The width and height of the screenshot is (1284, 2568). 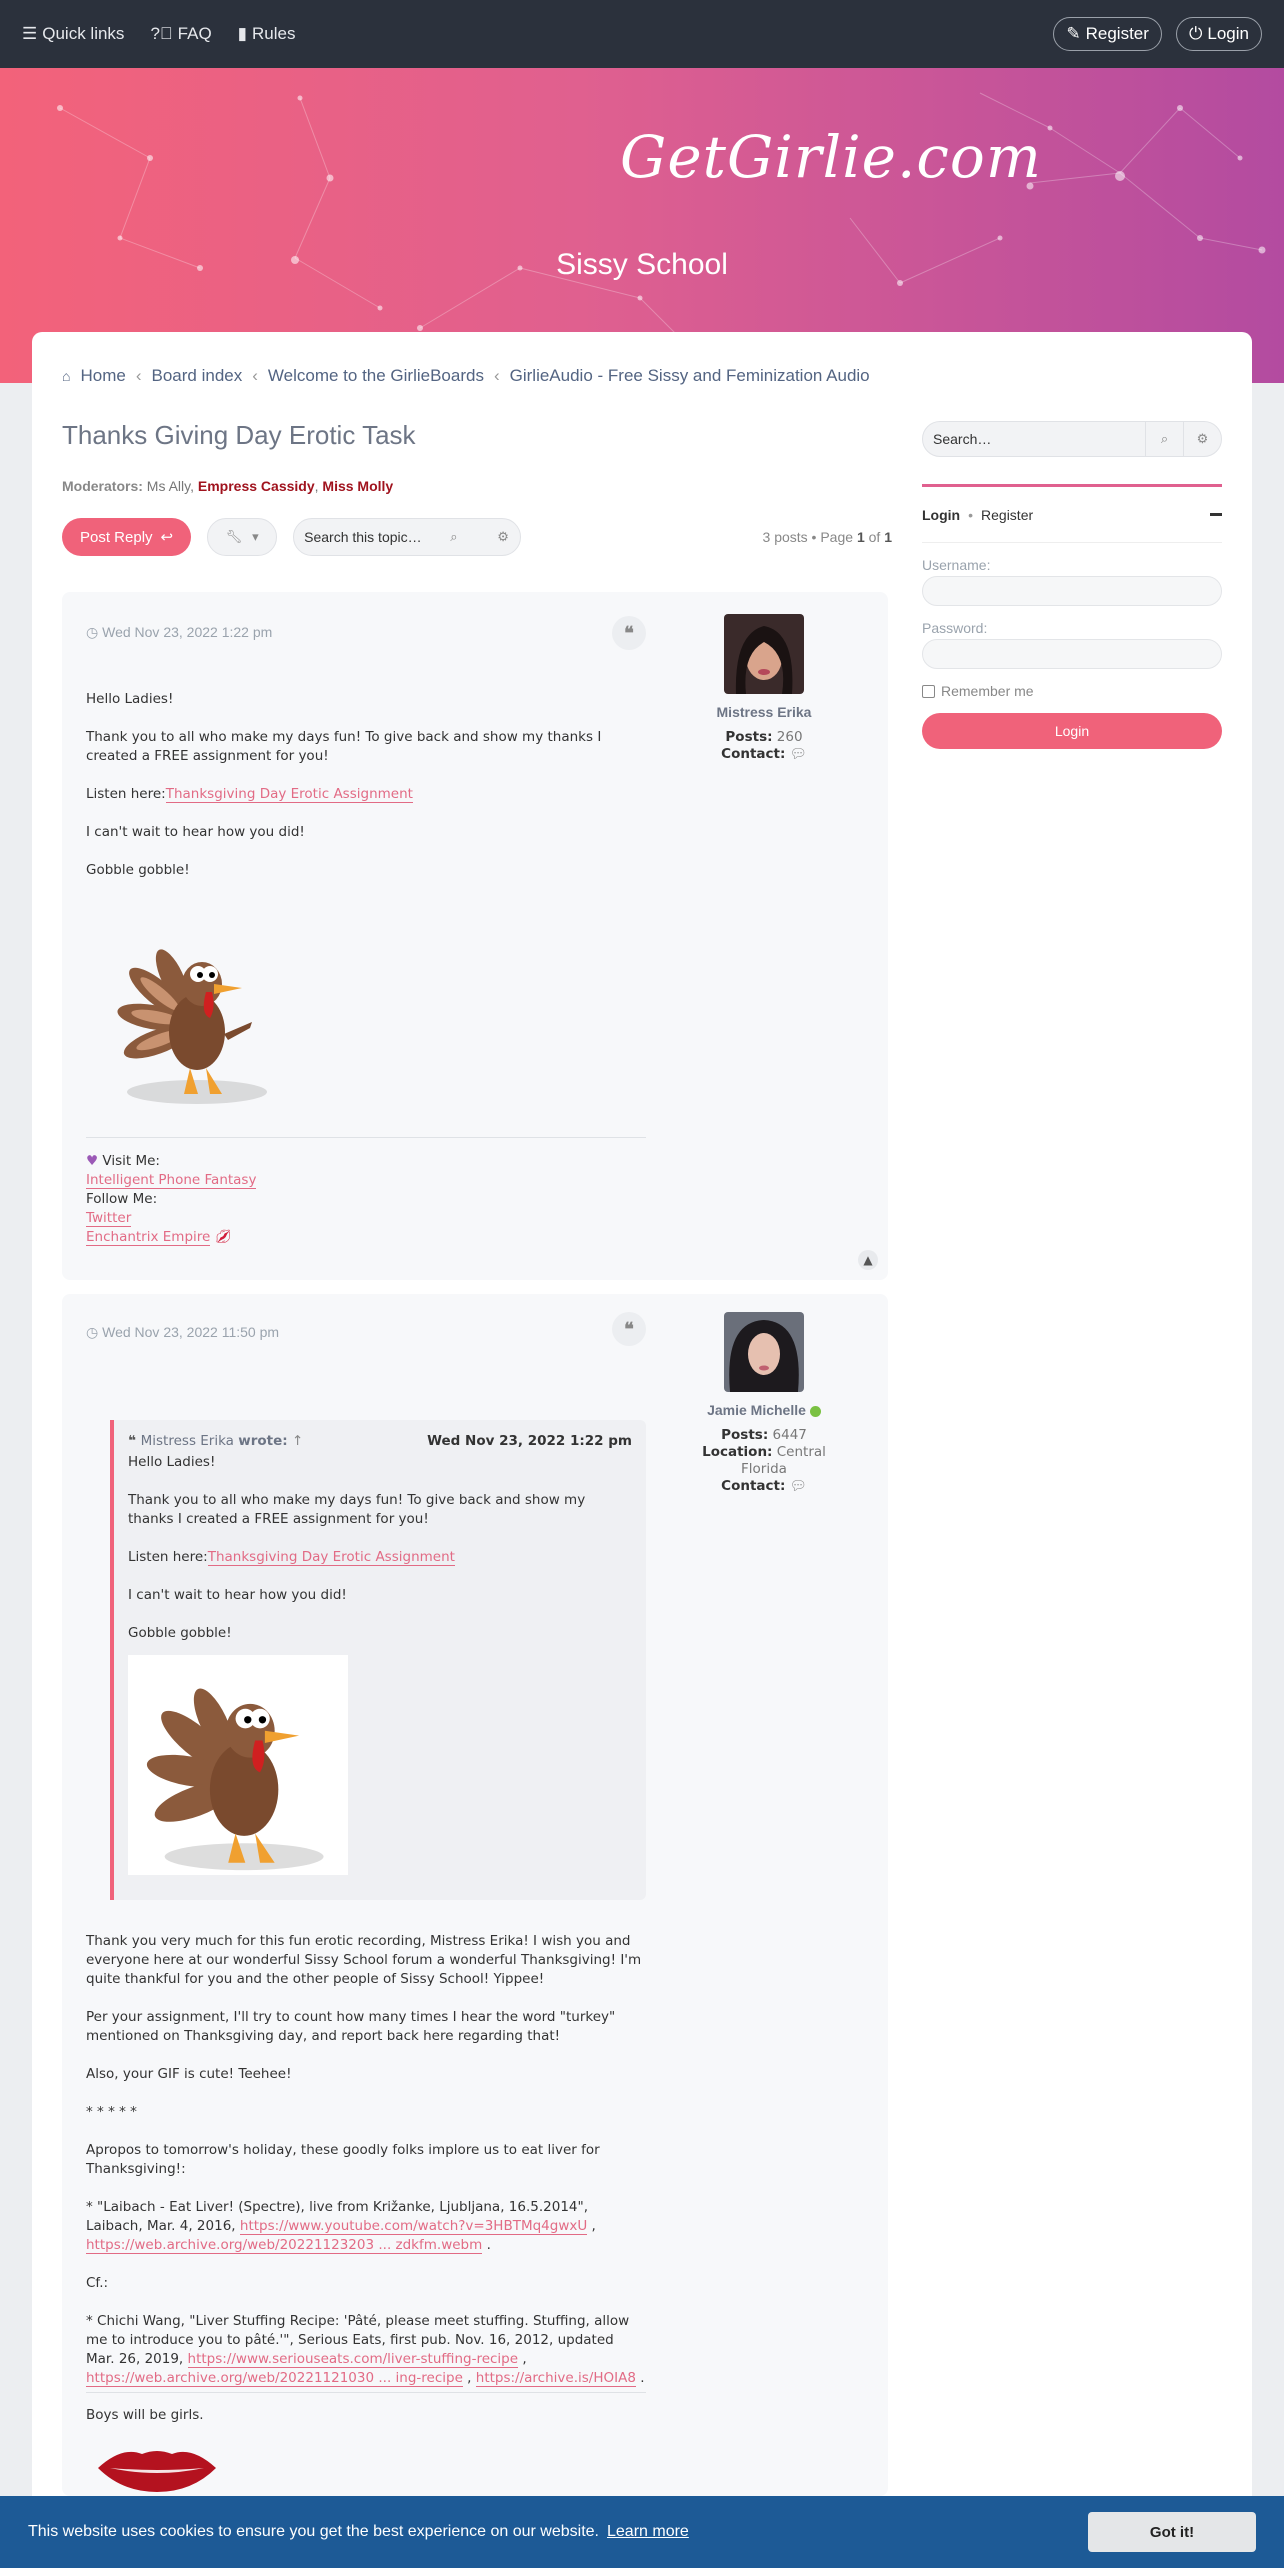 What do you see at coordinates (1216, 514) in the screenshot?
I see `collapse-icon` at bounding box center [1216, 514].